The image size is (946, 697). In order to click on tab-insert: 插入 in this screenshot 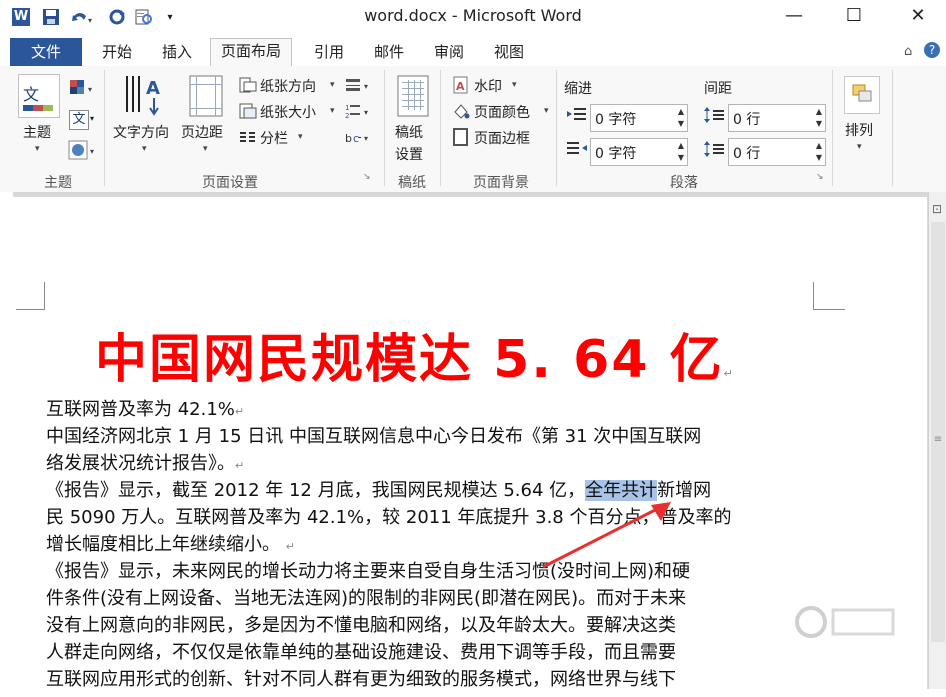, I will do `click(177, 52)`.